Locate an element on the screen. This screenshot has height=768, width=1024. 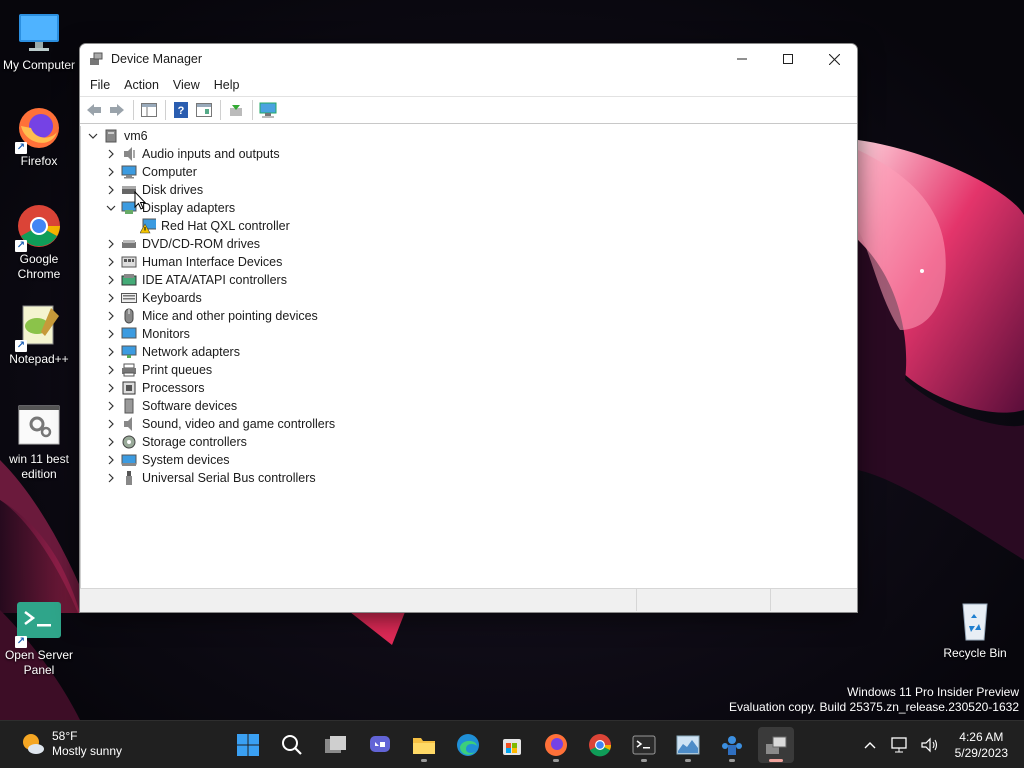
window-title: Device Manager is located at coordinates (157, 59).